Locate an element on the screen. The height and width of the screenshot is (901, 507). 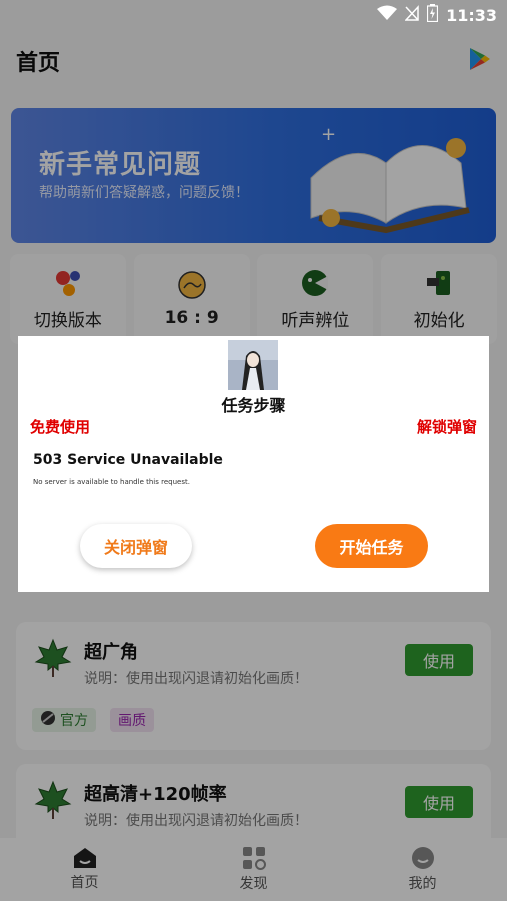
battery-charging-icon is located at coordinates (432, 15).